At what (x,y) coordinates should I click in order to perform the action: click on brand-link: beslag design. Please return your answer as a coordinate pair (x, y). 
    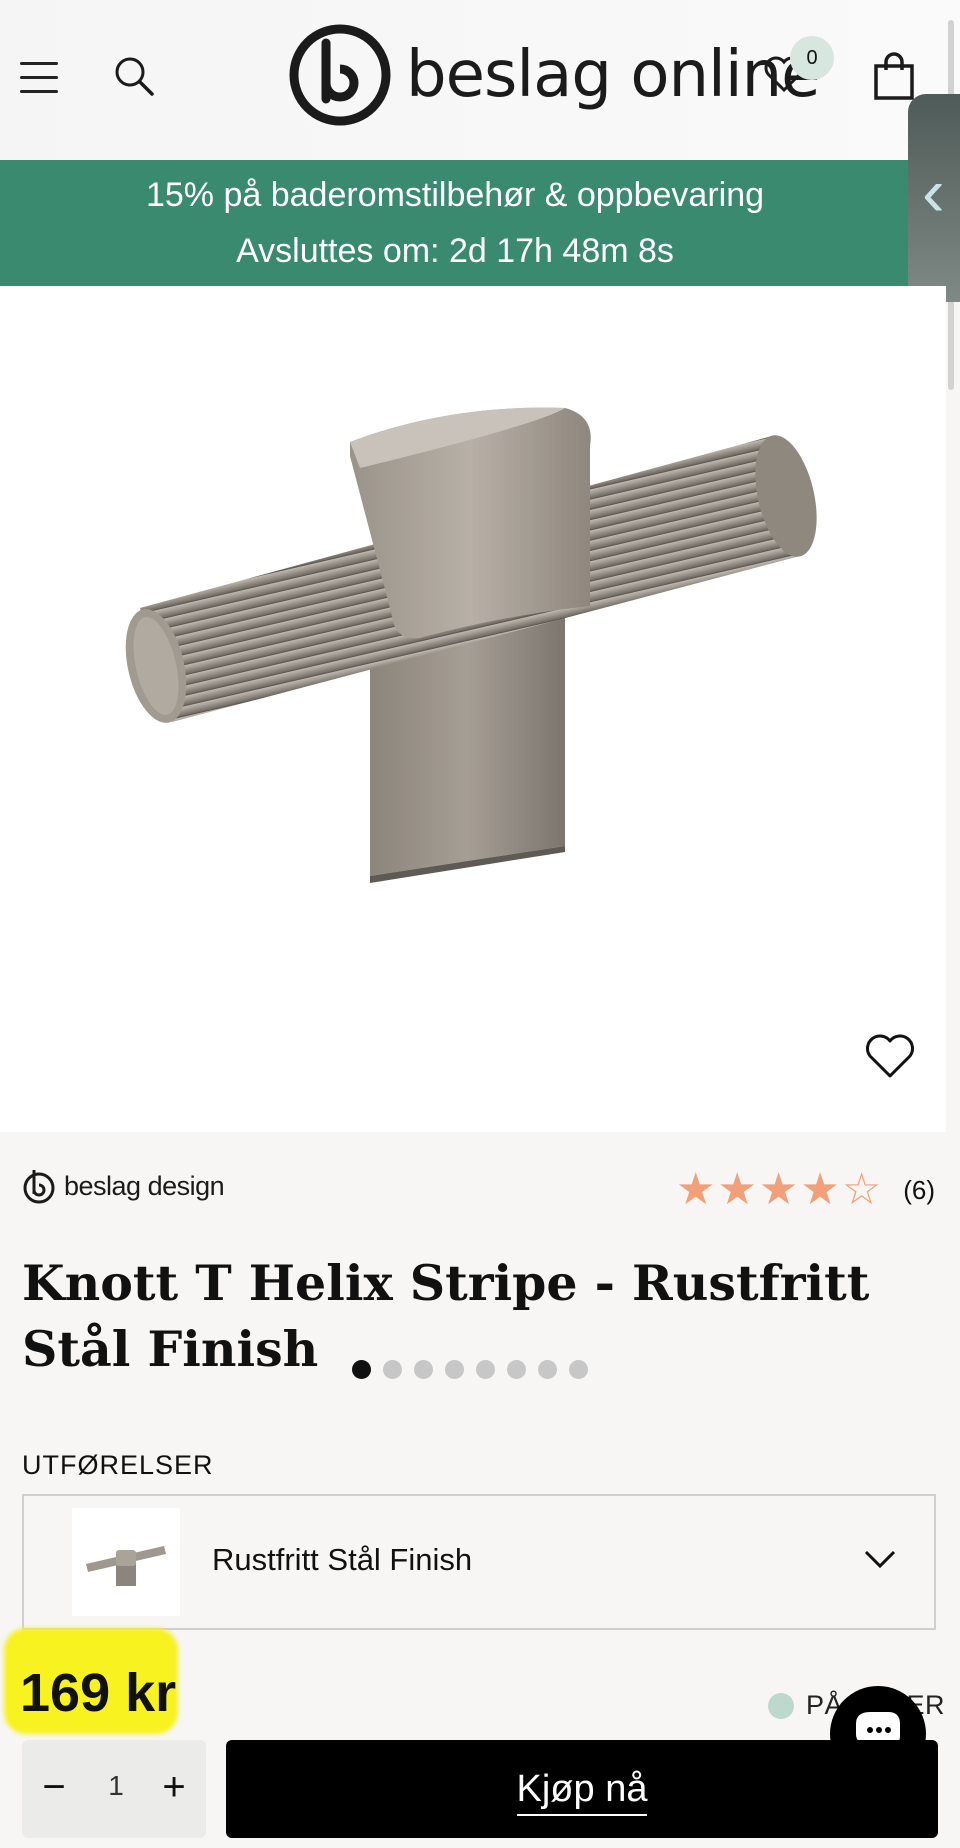
    Looking at the image, I should click on (123, 1186).